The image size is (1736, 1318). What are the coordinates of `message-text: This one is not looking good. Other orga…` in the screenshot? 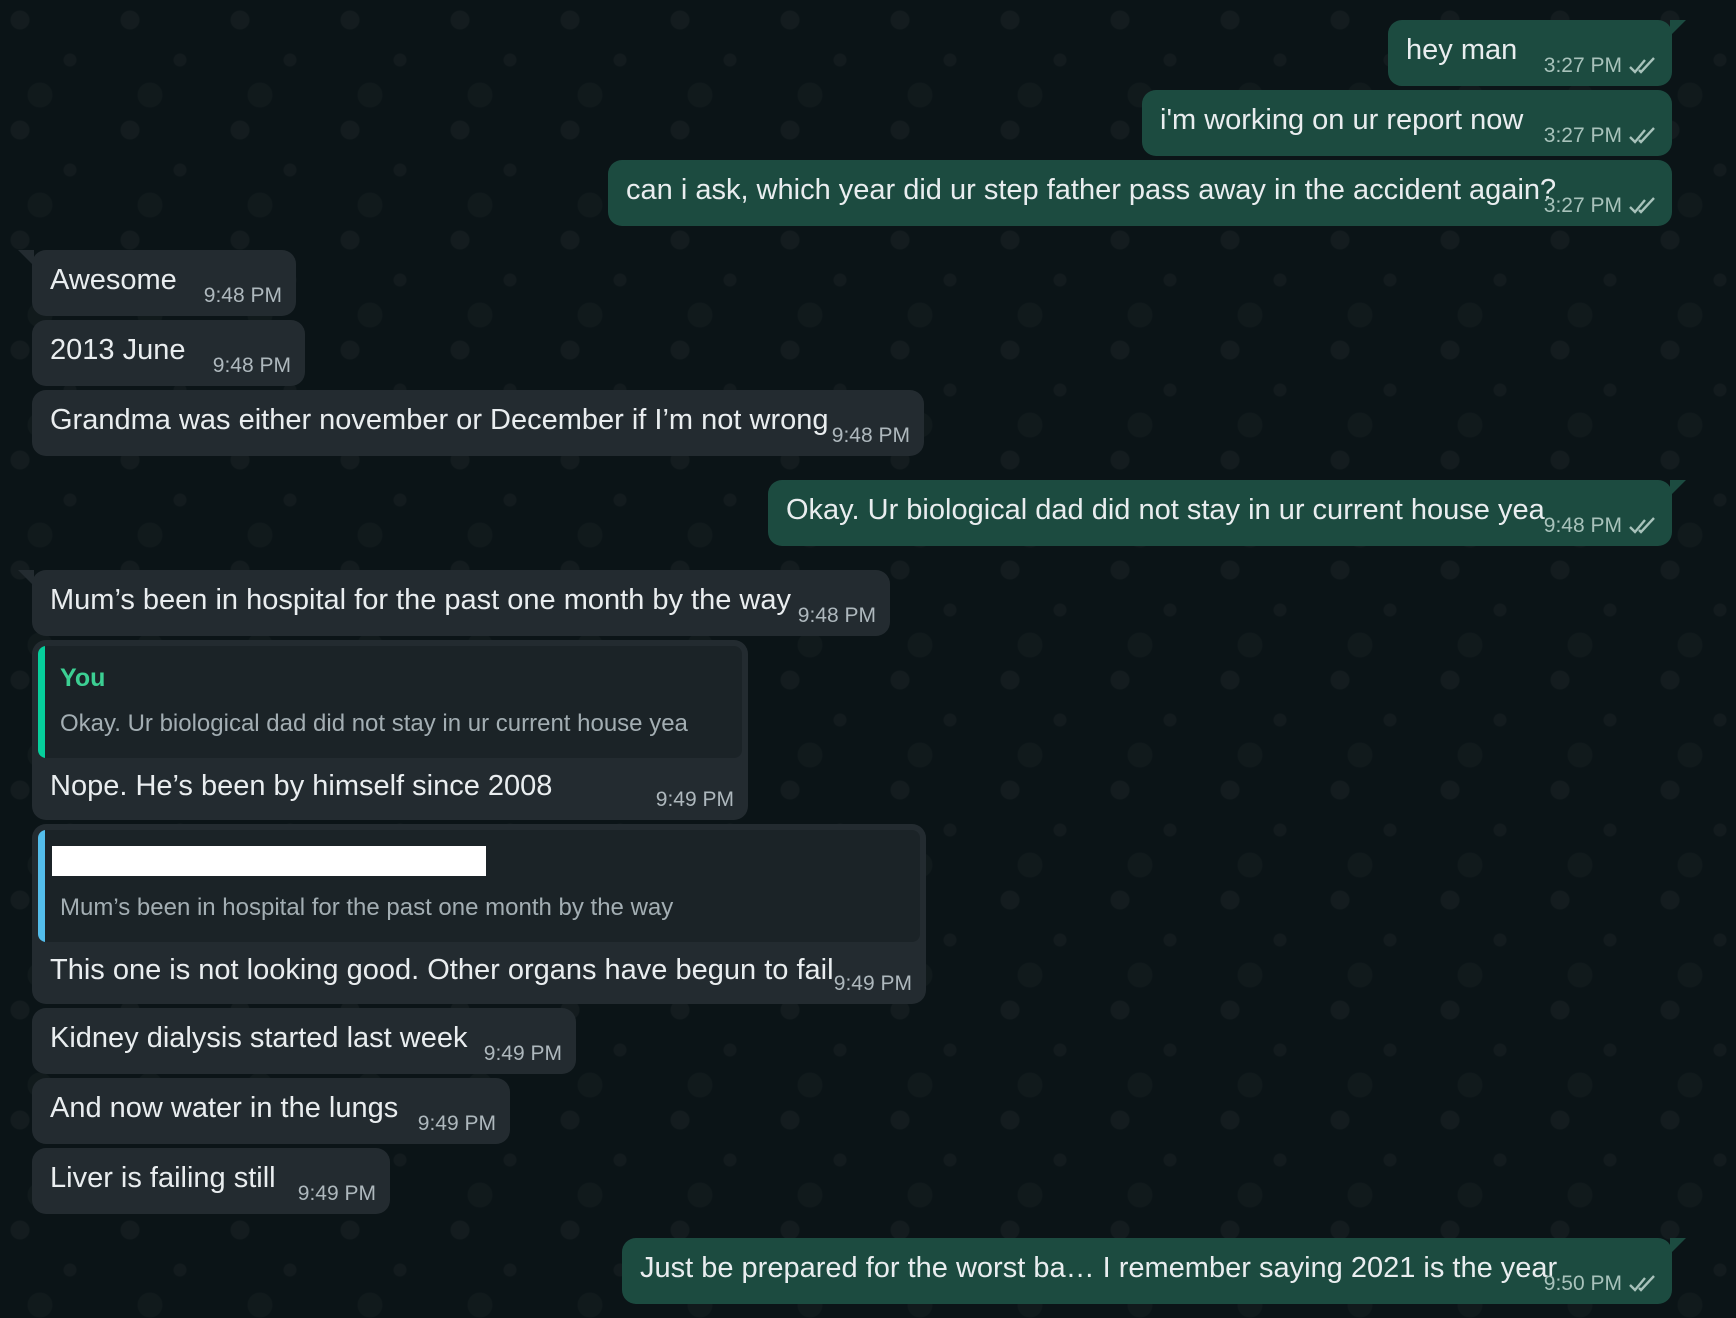 It's located at (442, 970).